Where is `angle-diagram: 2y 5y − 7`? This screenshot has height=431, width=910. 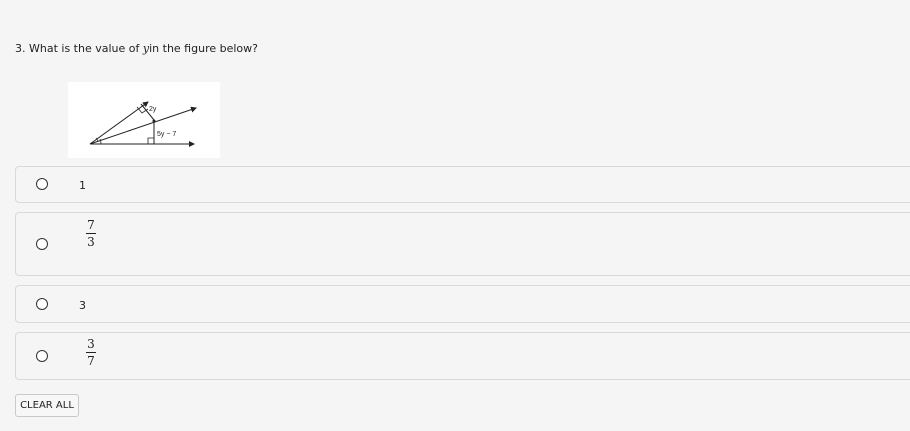
angle-diagram: 2y 5y − 7 is located at coordinates (143, 124).